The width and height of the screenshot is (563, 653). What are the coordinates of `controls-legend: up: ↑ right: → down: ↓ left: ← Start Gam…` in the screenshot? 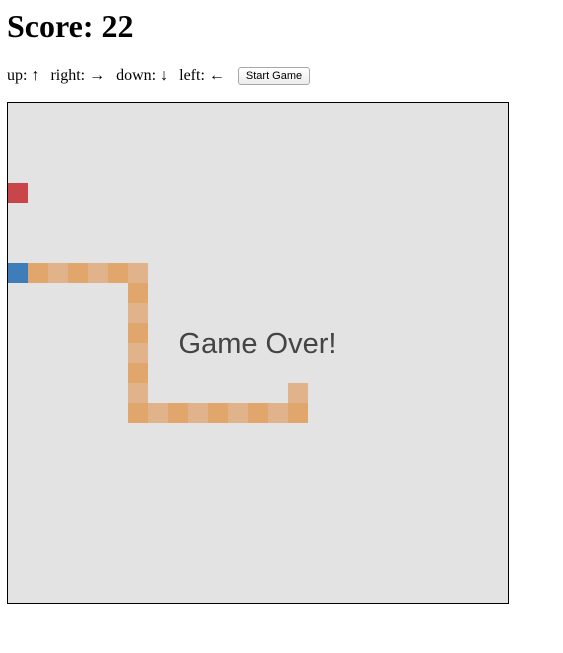 It's located at (159, 76).